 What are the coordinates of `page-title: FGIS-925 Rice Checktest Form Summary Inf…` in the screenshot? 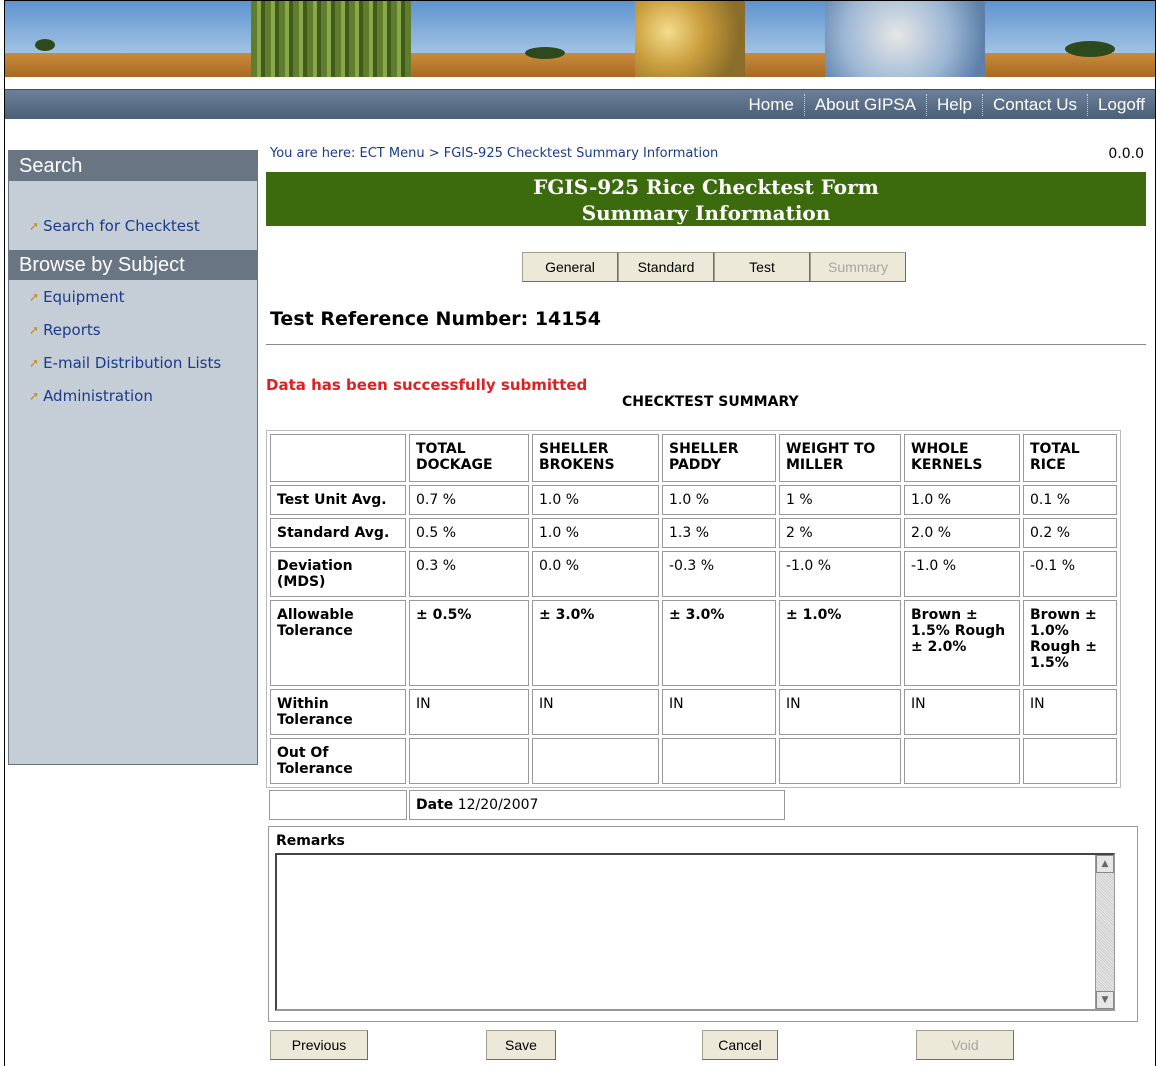 It's located at (706, 199).